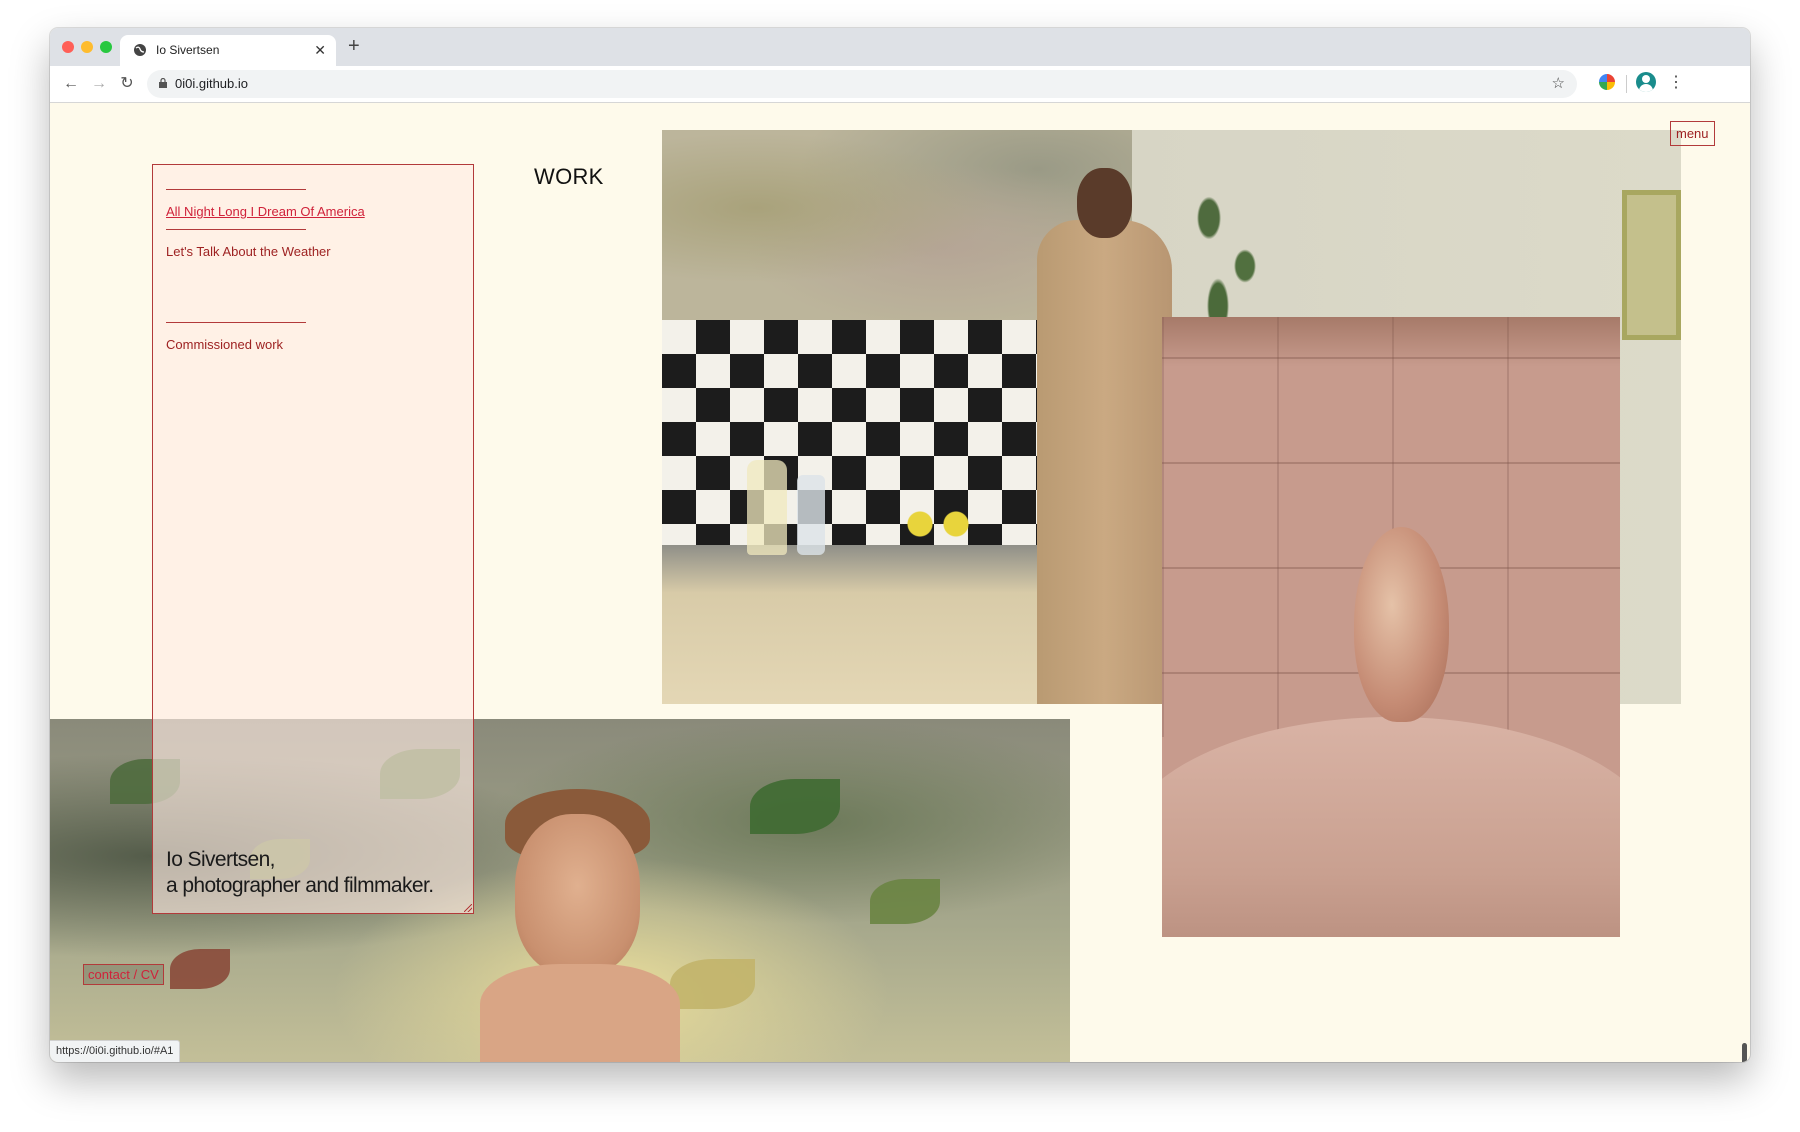 Image resolution: width=1800 pixels, height=1132 pixels. Describe the element at coordinates (320, 50) in the screenshot. I see `close-tab-icon: ✕` at that location.